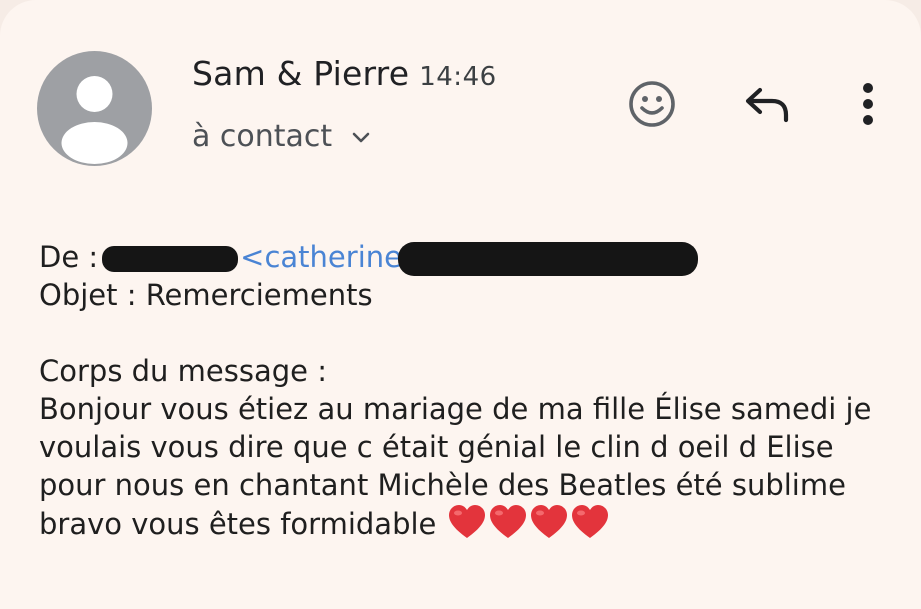  Describe the element at coordinates (206, 295) in the screenshot. I see `subject-line: Objet : Remerciements` at that location.